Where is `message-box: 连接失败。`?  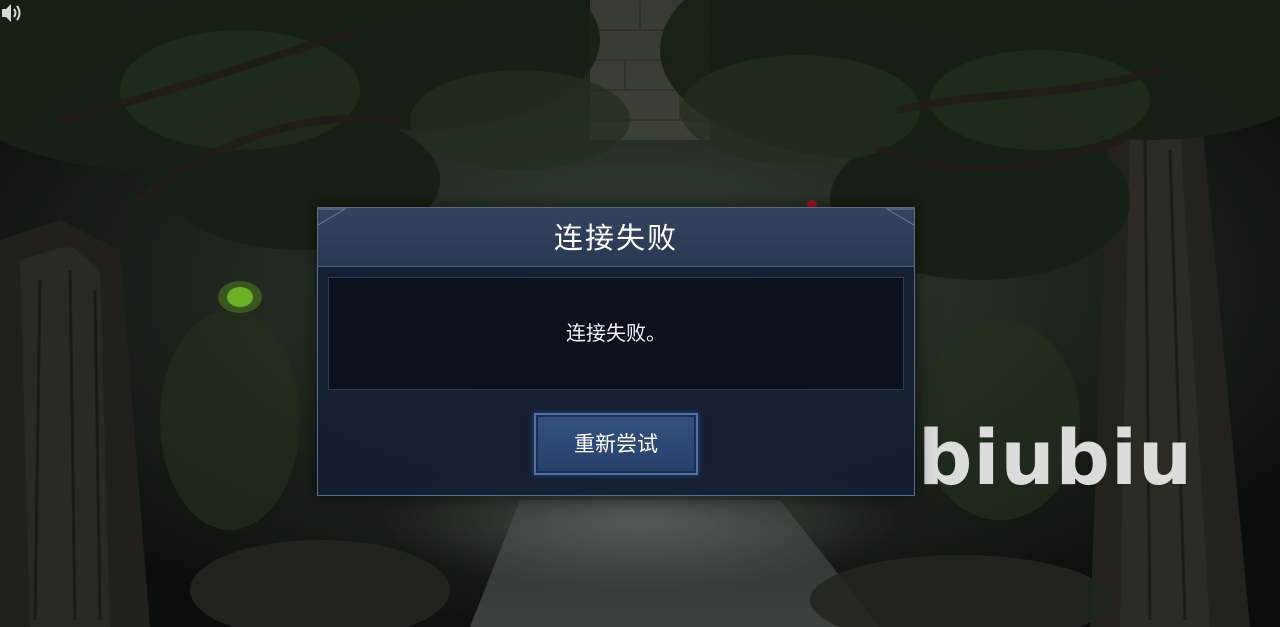 message-box: 连接失败。 is located at coordinates (616, 333).